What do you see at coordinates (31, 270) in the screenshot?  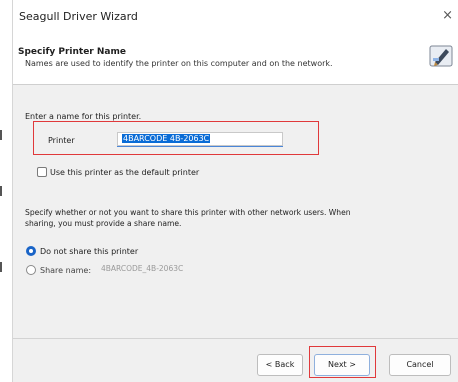 I see `share-name-radio` at bounding box center [31, 270].